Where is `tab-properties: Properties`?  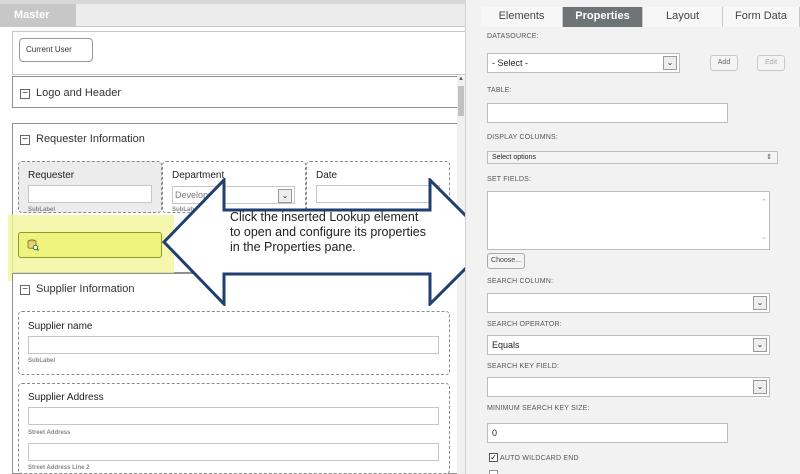 tab-properties: Properties is located at coordinates (603, 17).